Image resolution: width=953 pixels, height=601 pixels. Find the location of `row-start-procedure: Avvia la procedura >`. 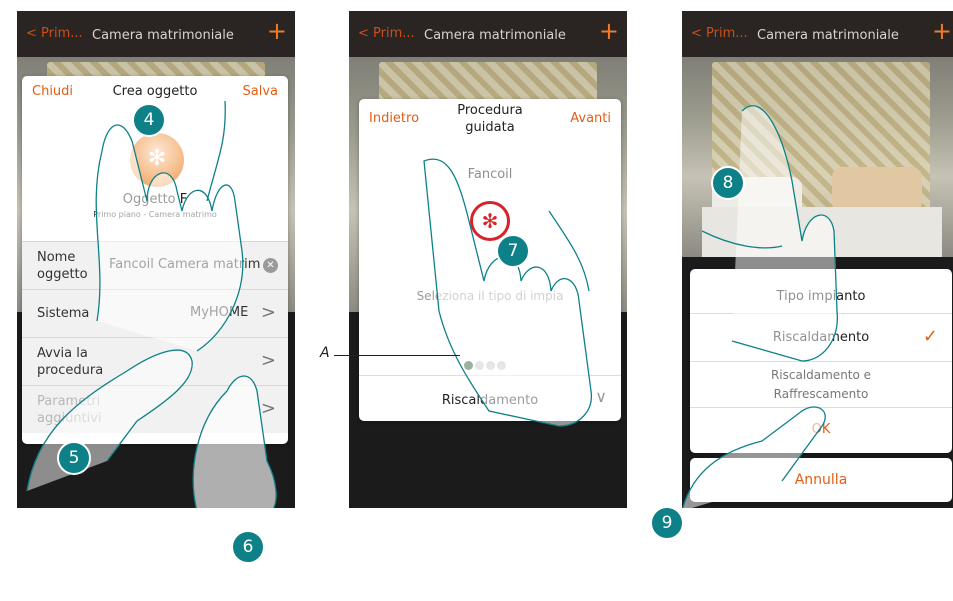

row-start-procedure: Avvia la procedura > is located at coordinates (155, 361).